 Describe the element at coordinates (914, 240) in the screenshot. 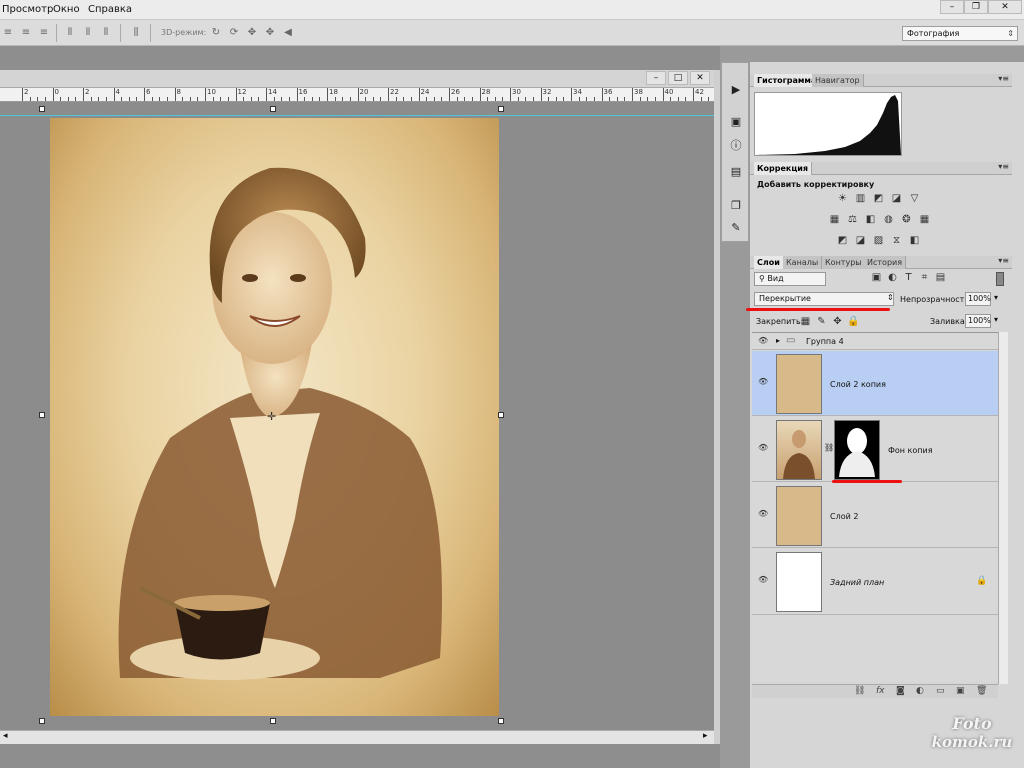

I see `selective-color-icon: ◧` at that location.